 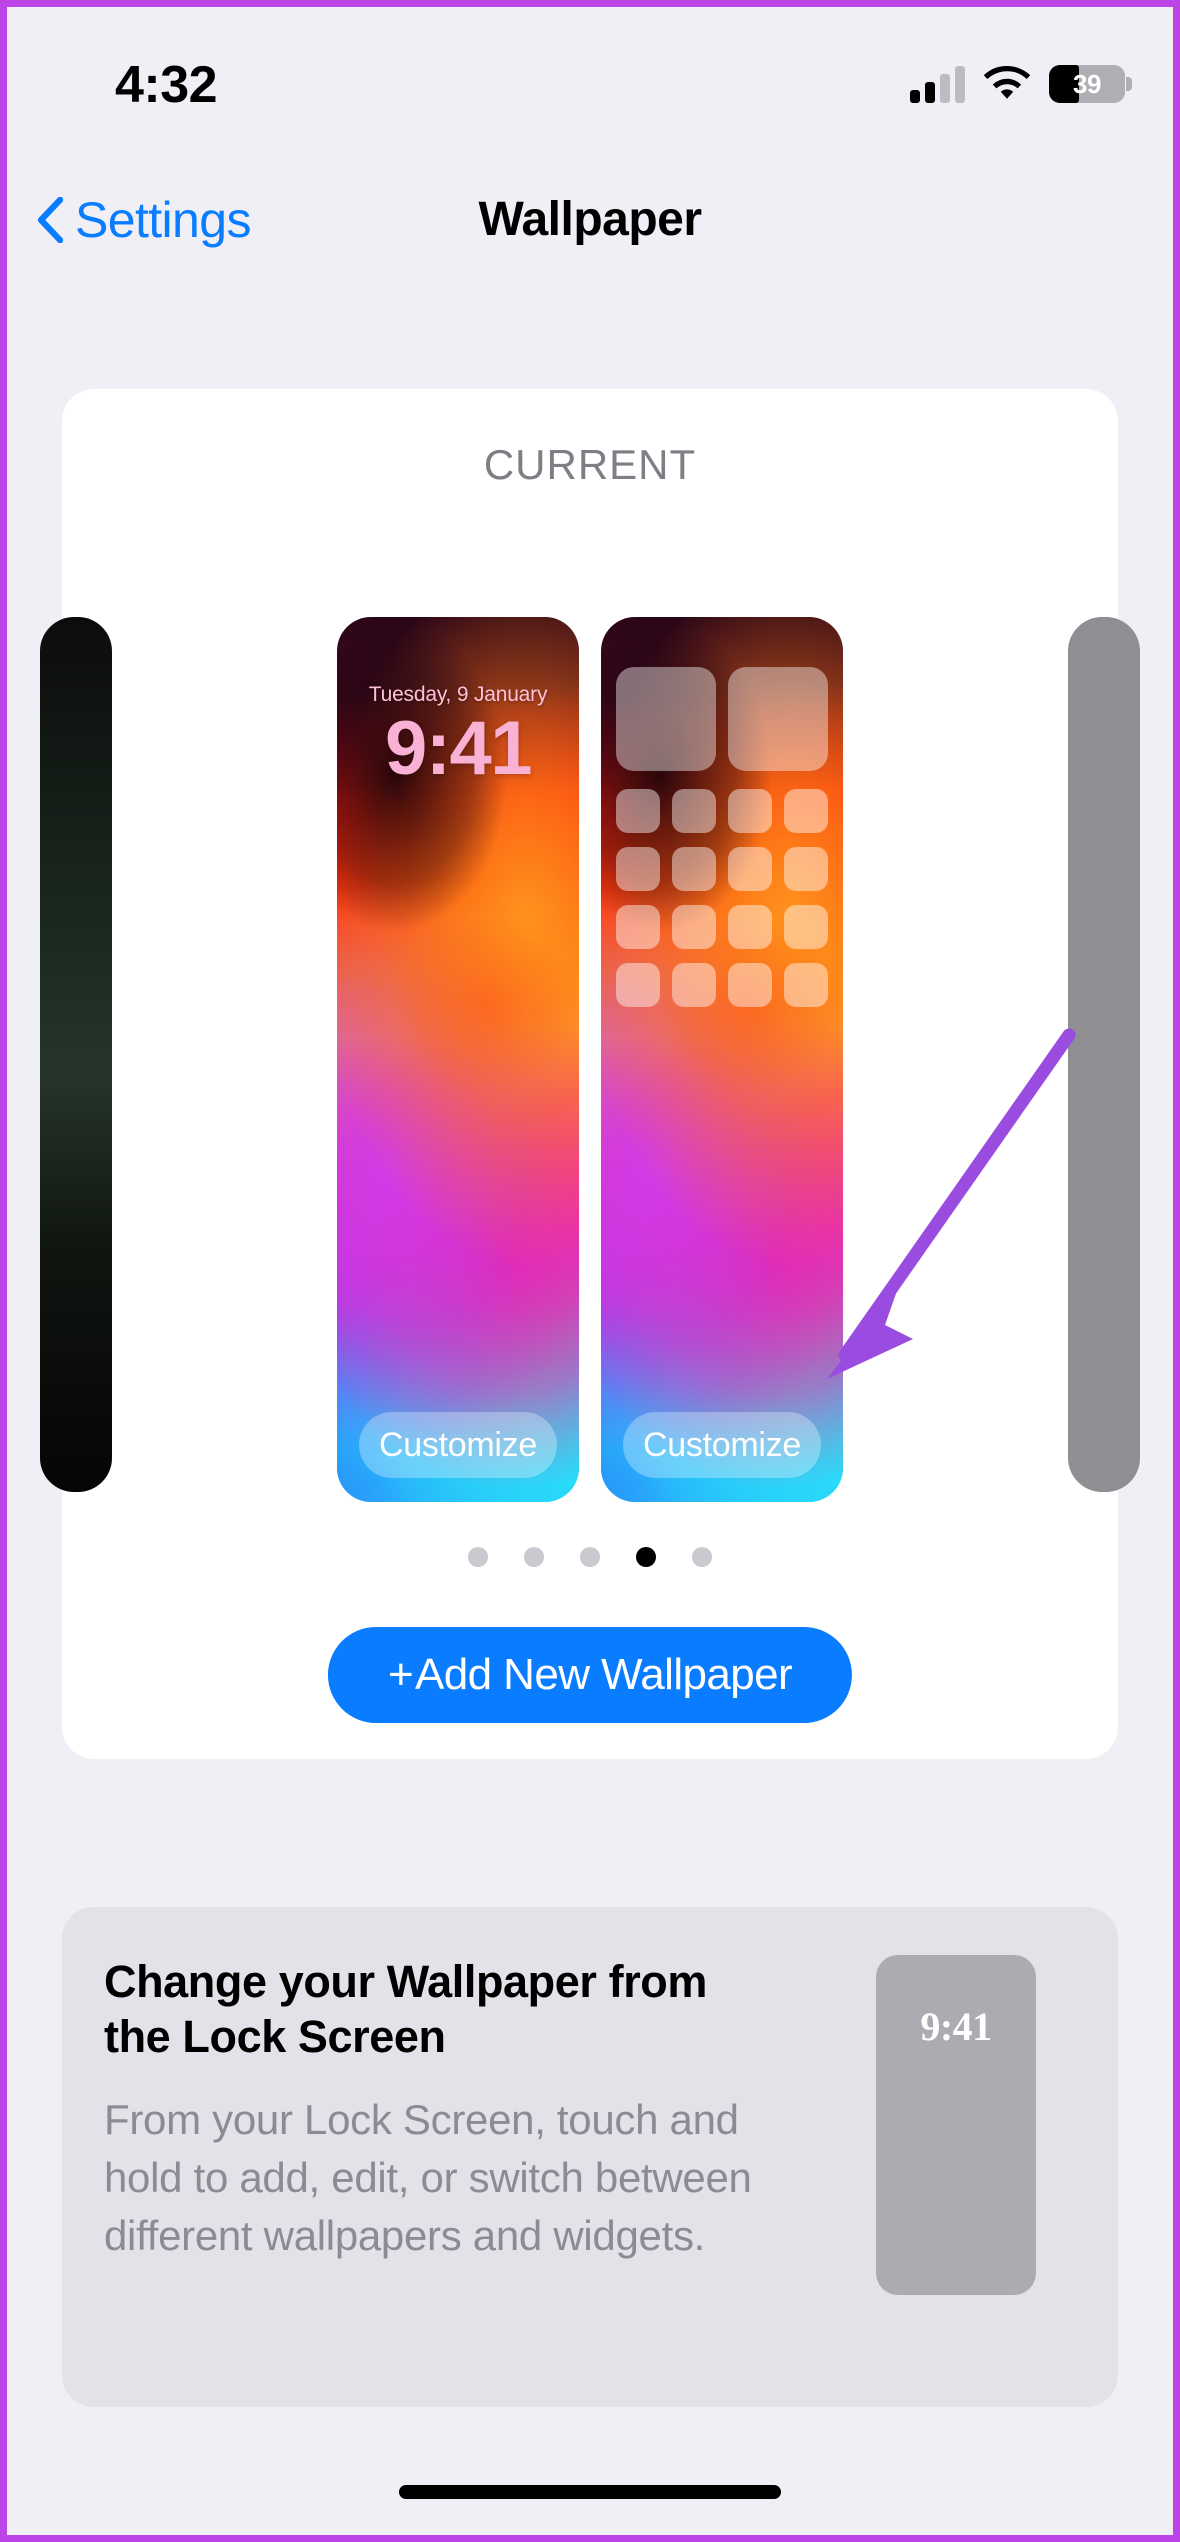 I want to click on lock-screen-preview: Tuesday, 9 January 9:41 Customize, so click(x=458, y=1059).